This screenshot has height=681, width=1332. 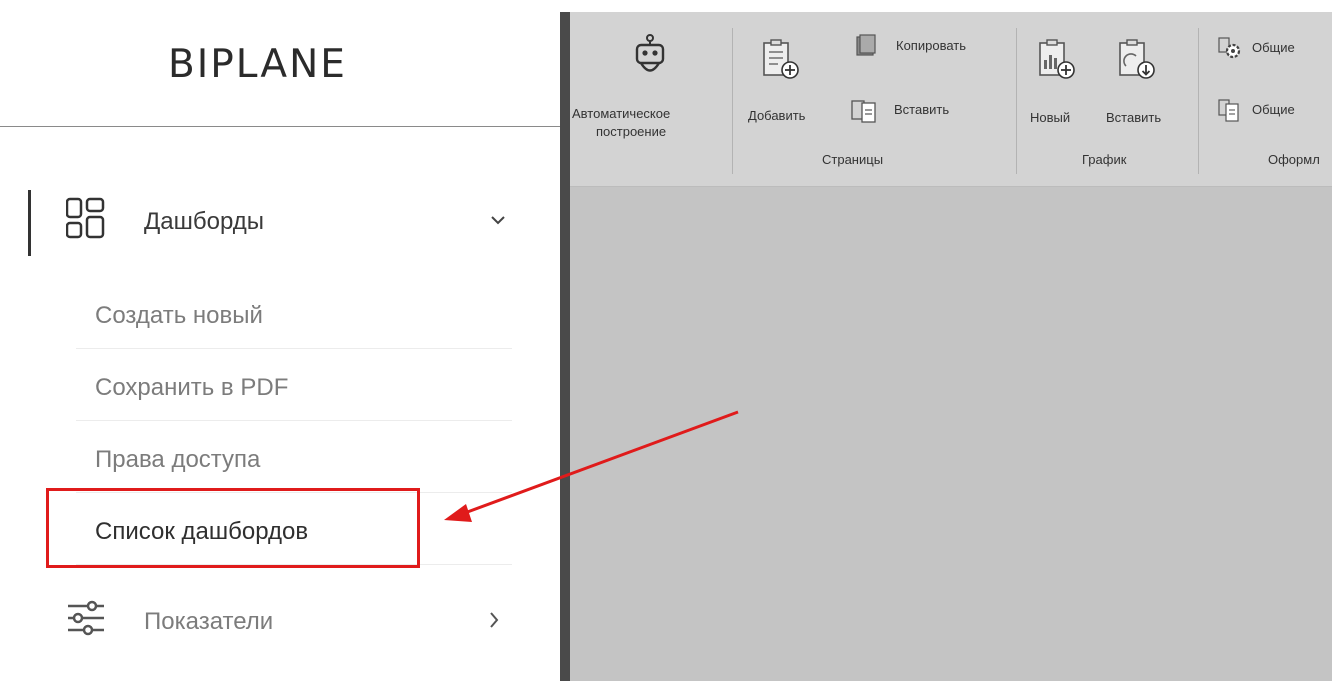 I want to click on add-page-label: Добавить, so click(x=777, y=115).